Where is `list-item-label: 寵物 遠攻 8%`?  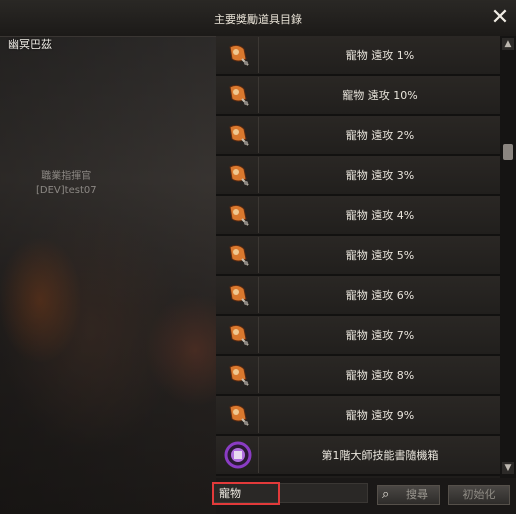
list-item-label: 寵物 遠攻 8% is located at coordinates (380, 375).